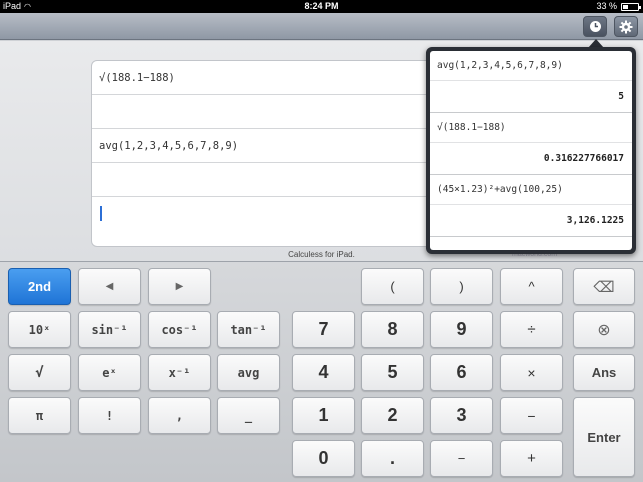  What do you see at coordinates (531, 66) in the screenshot?
I see `history-expression: avg(1,2,3,4,5,6,7,8,9)` at bounding box center [531, 66].